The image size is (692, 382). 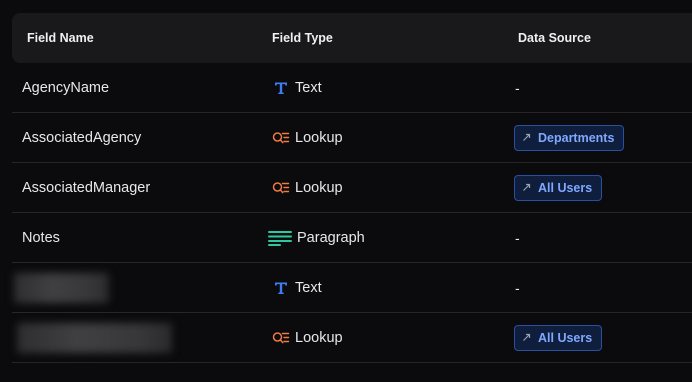 I want to click on column-header-field-type: Field Type, so click(x=302, y=38).